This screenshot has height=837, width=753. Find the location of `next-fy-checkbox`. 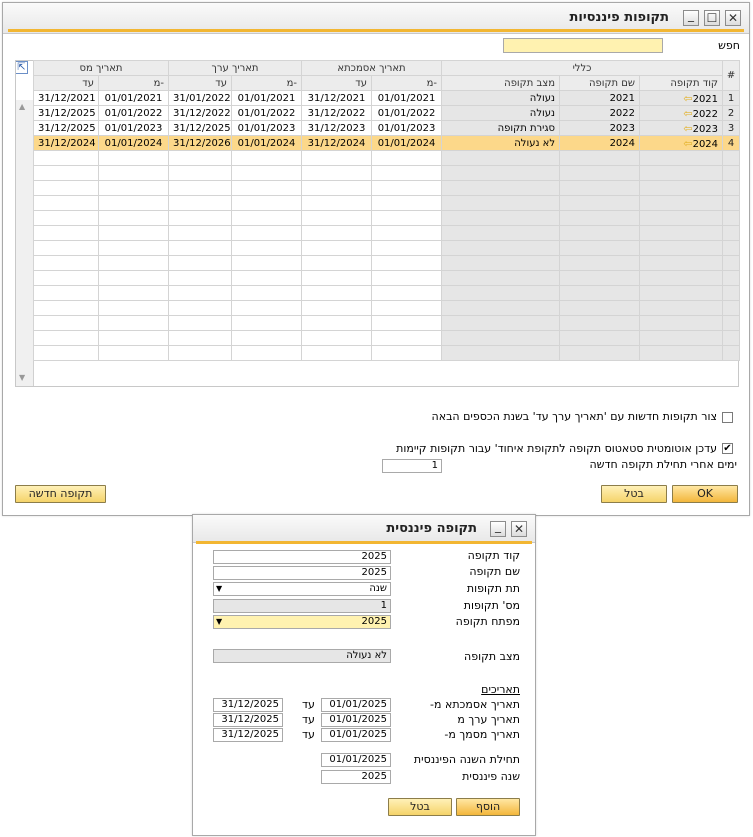

next-fy-checkbox is located at coordinates (727, 417).